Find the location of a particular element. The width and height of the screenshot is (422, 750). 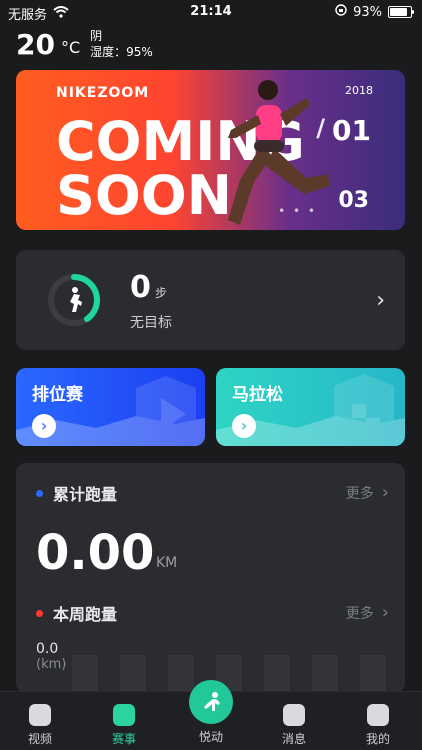

tab-workout: 悦动 is located at coordinates (211, 712).